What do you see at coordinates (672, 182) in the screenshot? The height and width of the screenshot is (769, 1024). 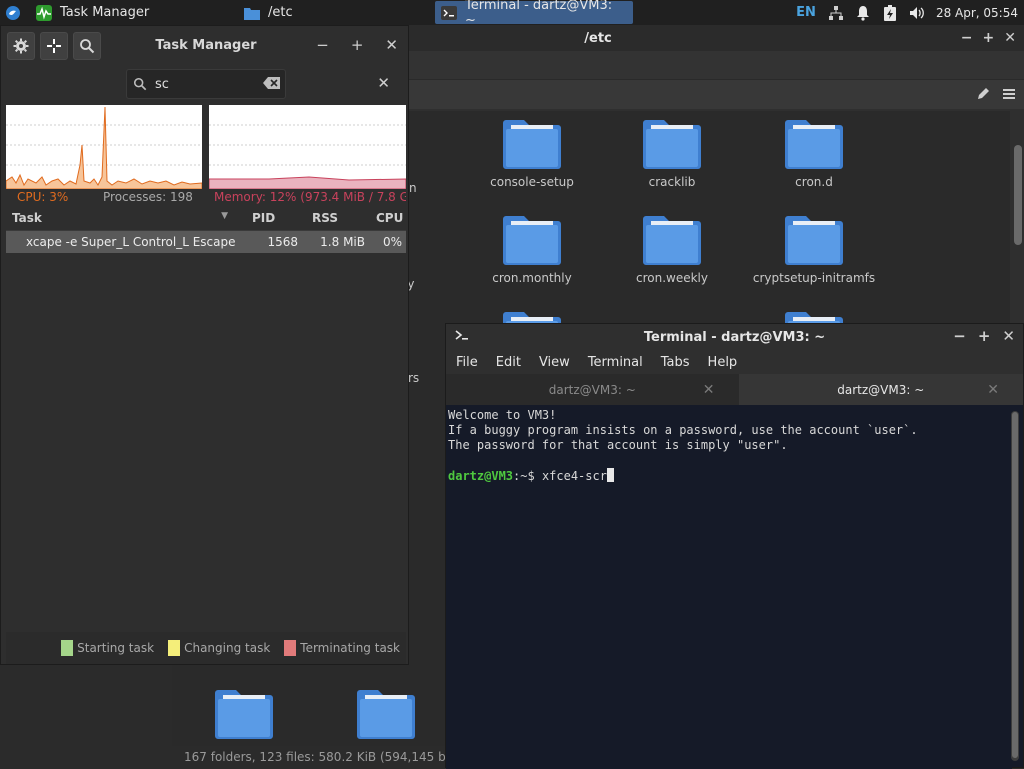 I see `folder-label: cracklib` at bounding box center [672, 182].